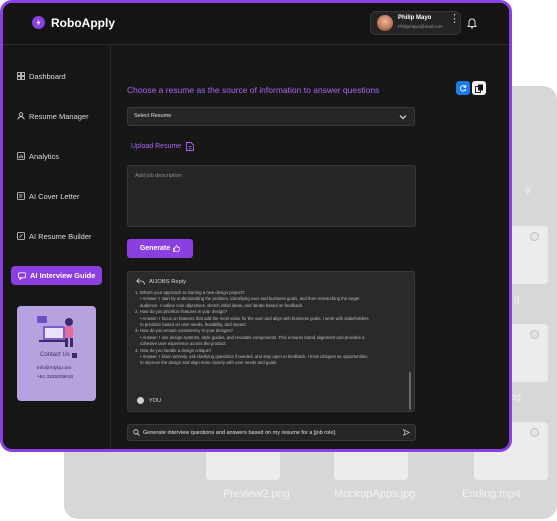  Describe the element at coordinates (55, 377) in the screenshot. I see `contact-phone: +91 3335209610` at that location.